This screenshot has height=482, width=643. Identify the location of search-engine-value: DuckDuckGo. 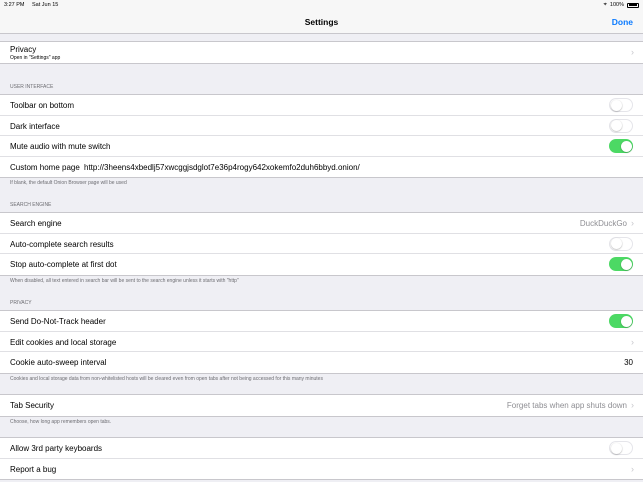
(603, 223).